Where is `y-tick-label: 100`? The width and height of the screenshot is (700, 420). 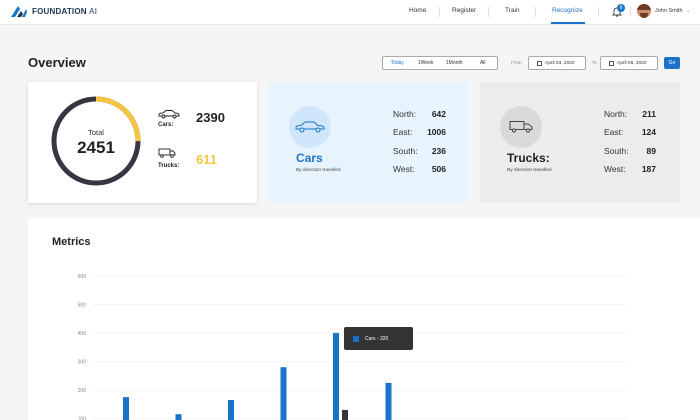
y-tick-label: 100 is located at coordinates (82, 418).